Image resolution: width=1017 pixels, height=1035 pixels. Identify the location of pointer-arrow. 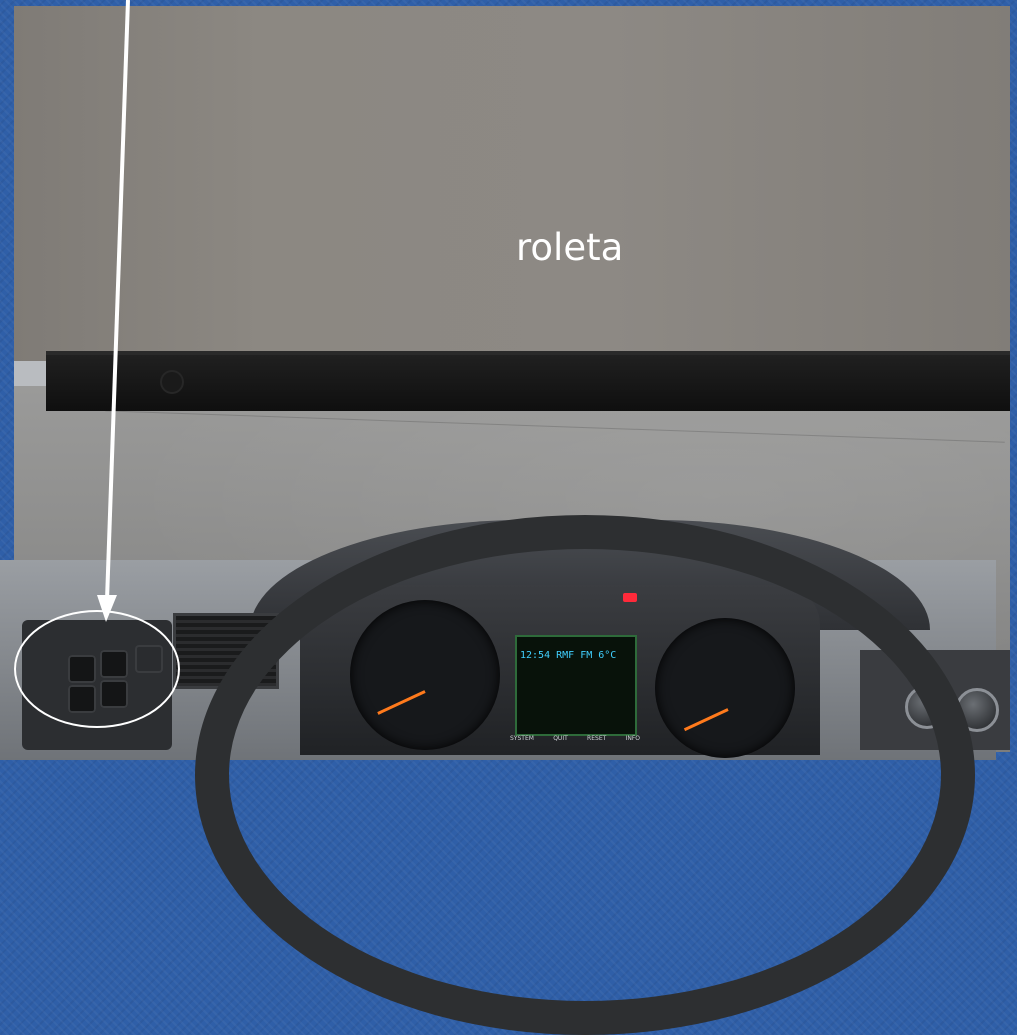
(113, 311).